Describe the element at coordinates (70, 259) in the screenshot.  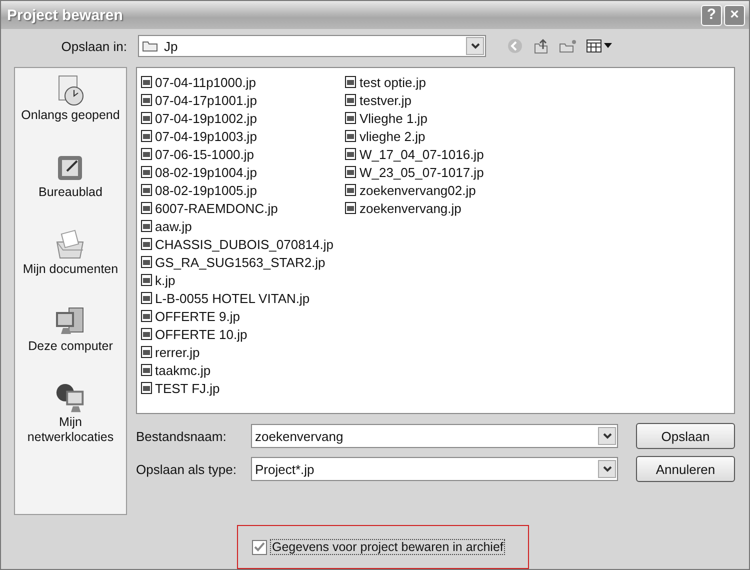
I see `places-item: Mijn documenten` at that location.